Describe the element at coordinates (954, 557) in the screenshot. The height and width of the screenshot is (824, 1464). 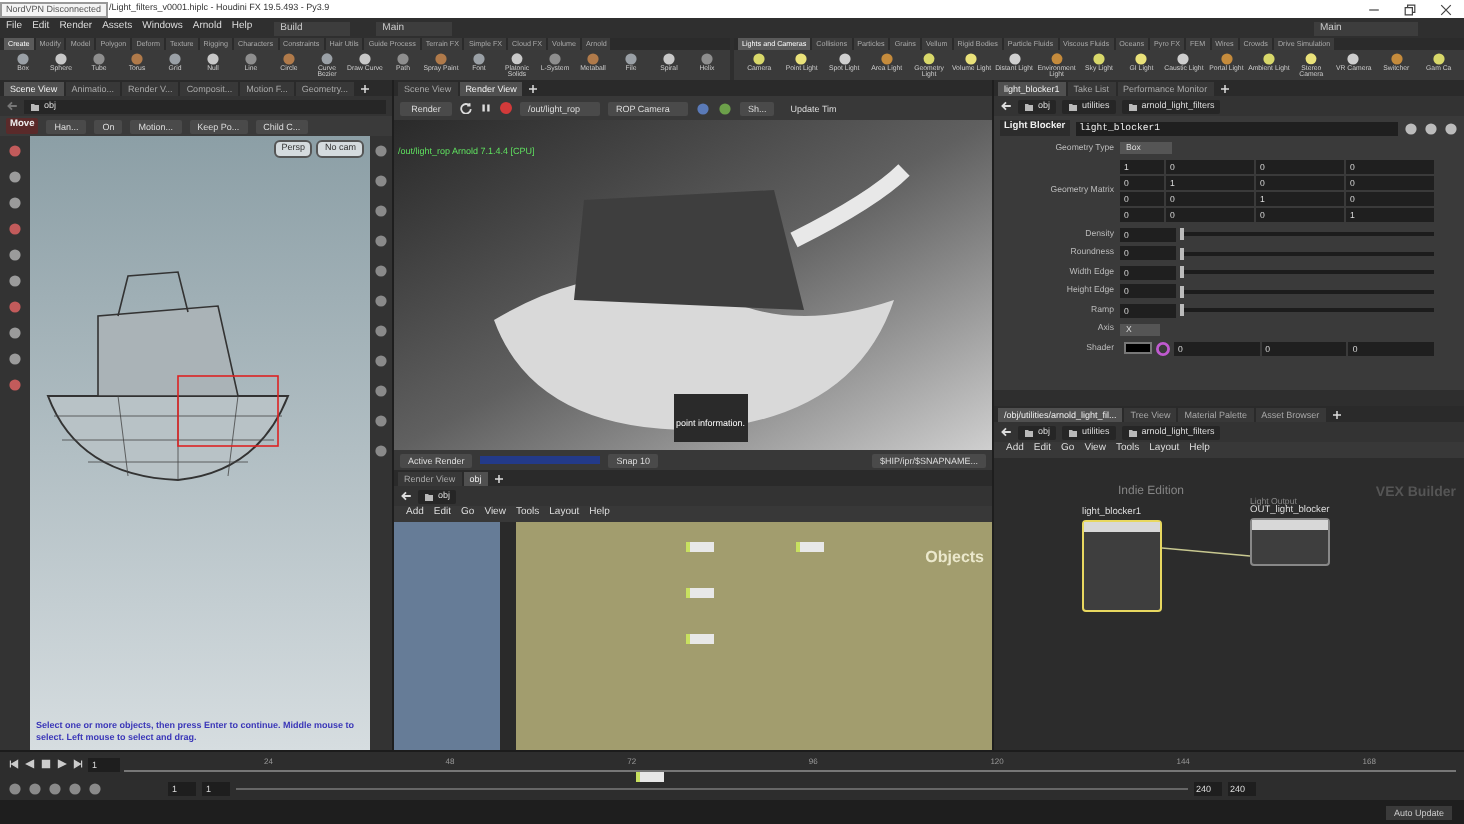
I see `network-context-label: Objects` at that location.